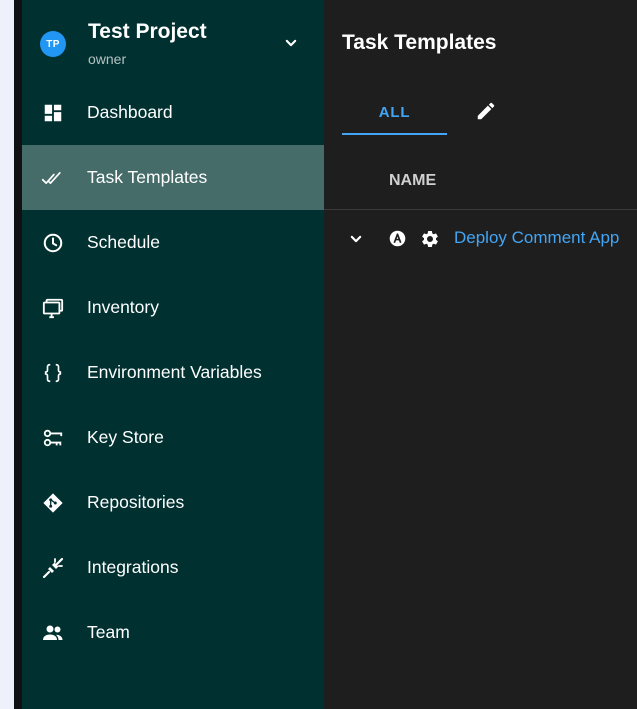 The width and height of the screenshot is (637, 709). I want to click on team-icon, so click(53, 633).